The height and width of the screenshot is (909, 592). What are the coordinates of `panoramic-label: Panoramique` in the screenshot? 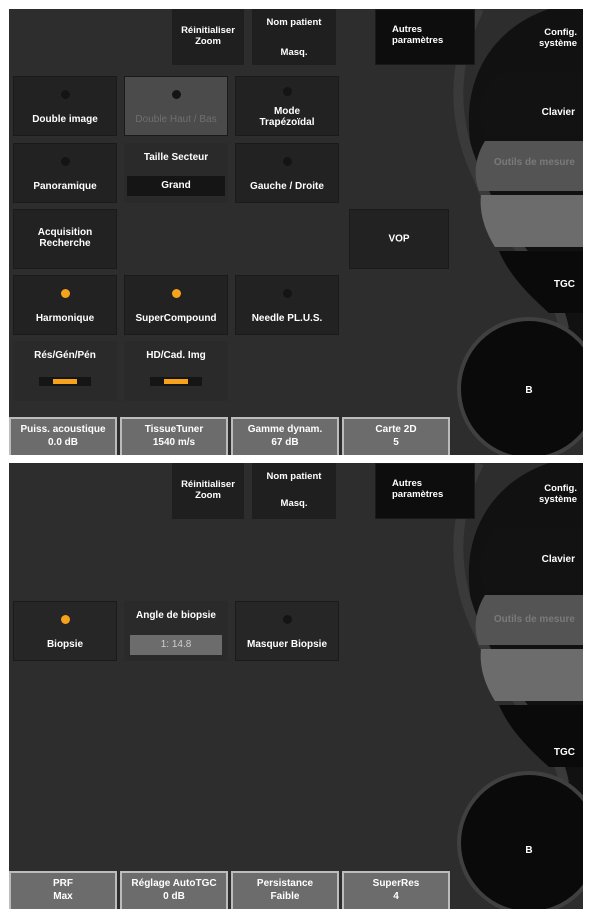 It's located at (65, 186).